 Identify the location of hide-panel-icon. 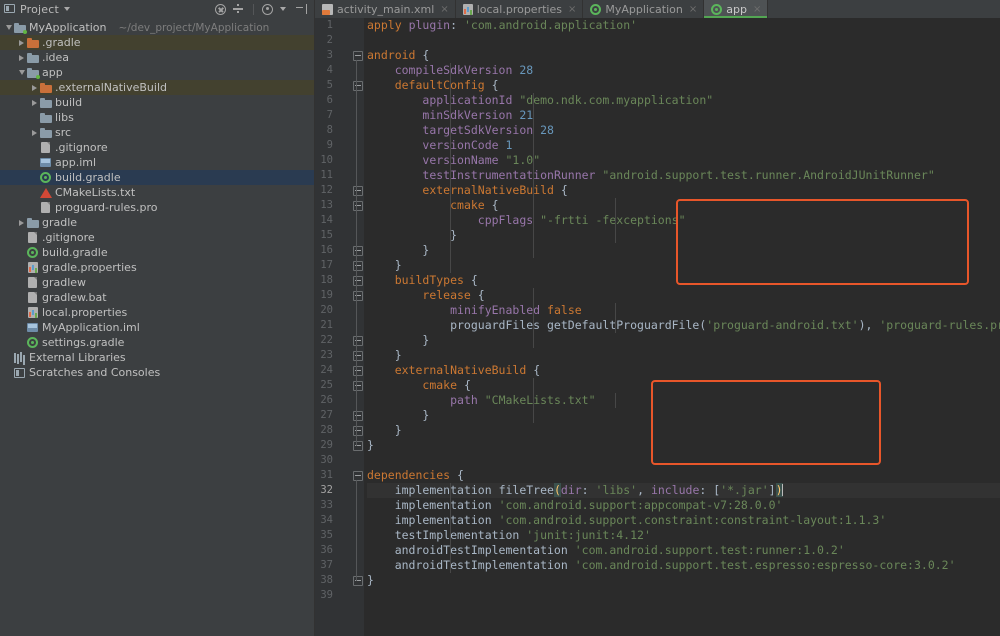
(301, 9).